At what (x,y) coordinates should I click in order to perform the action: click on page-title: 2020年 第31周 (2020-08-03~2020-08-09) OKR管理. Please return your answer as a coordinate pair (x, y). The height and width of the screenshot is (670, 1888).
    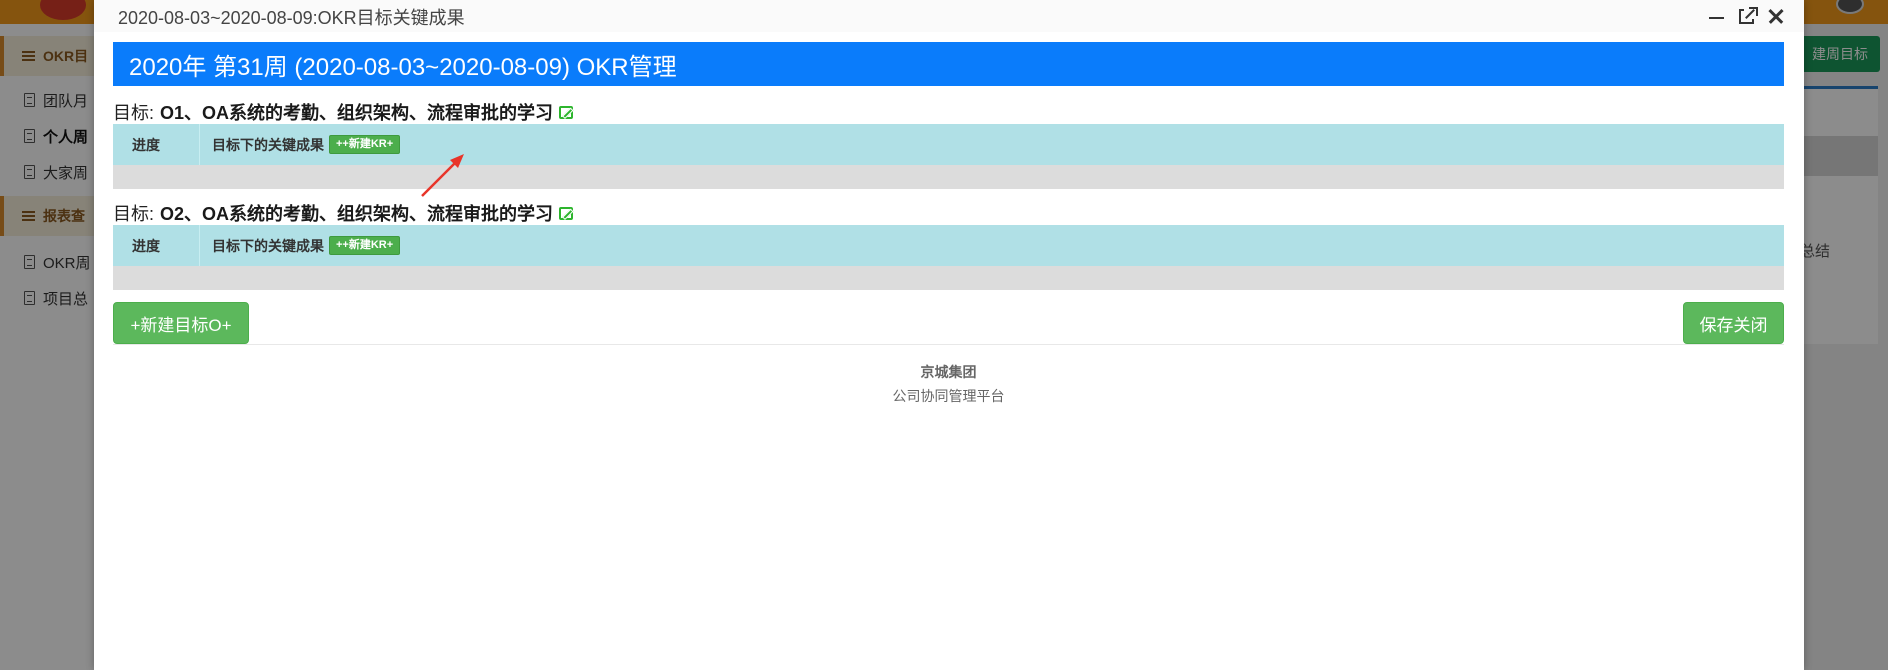
    Looking at the image, I should click on (948, 64).